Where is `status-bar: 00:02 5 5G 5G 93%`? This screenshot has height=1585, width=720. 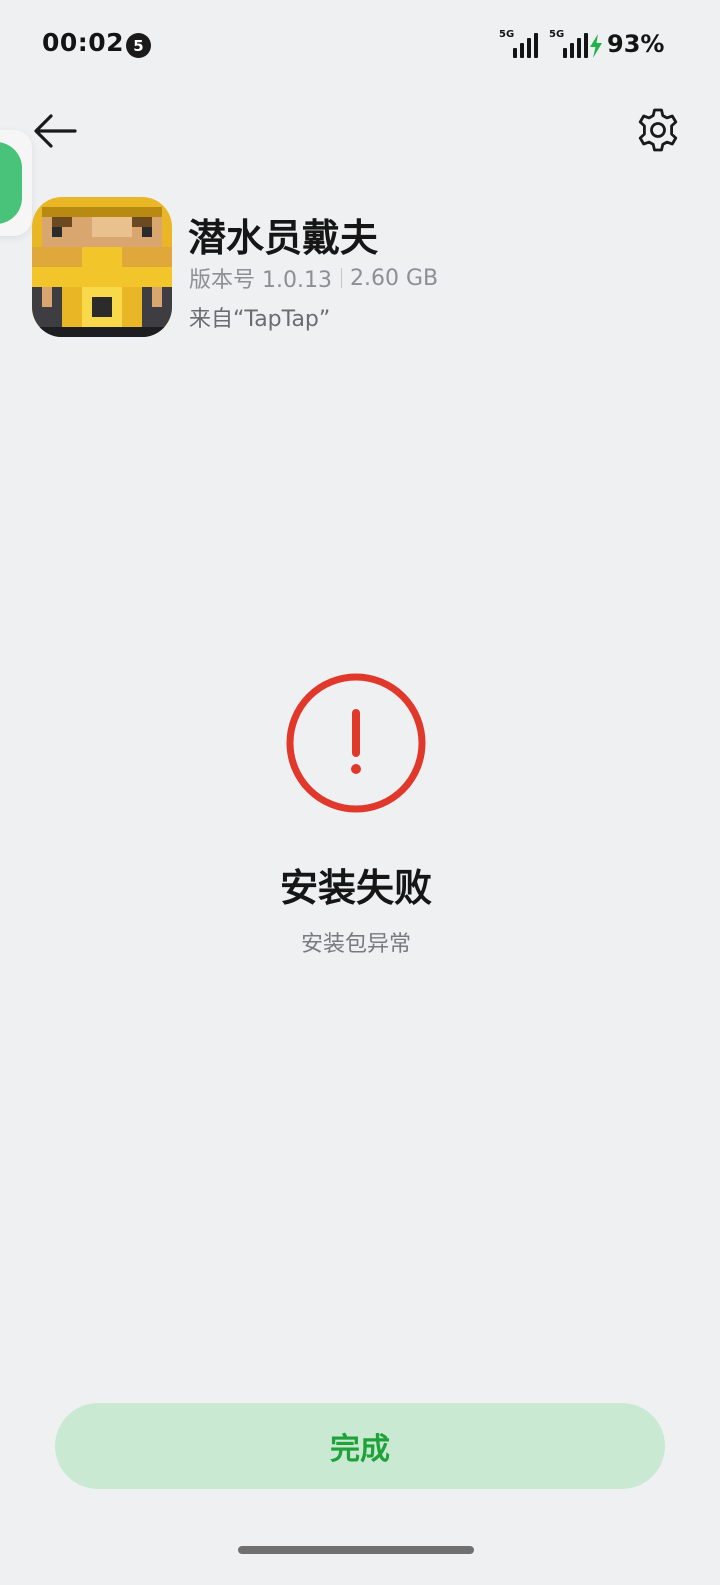 status-bar: 00:02 5 5G 5G 93% is located at coordinates (360, 46).